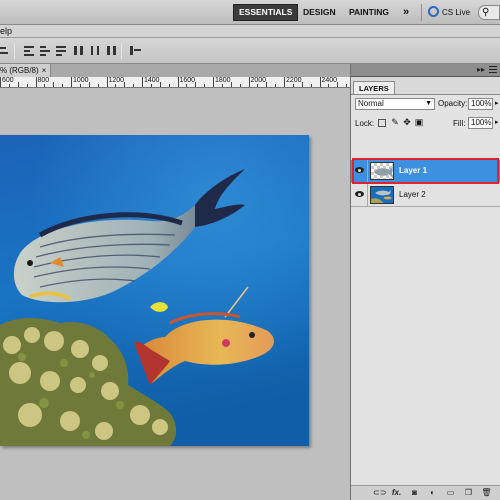  I want to click on document-tab: % (RGB/8) ×, so click(26, 70).